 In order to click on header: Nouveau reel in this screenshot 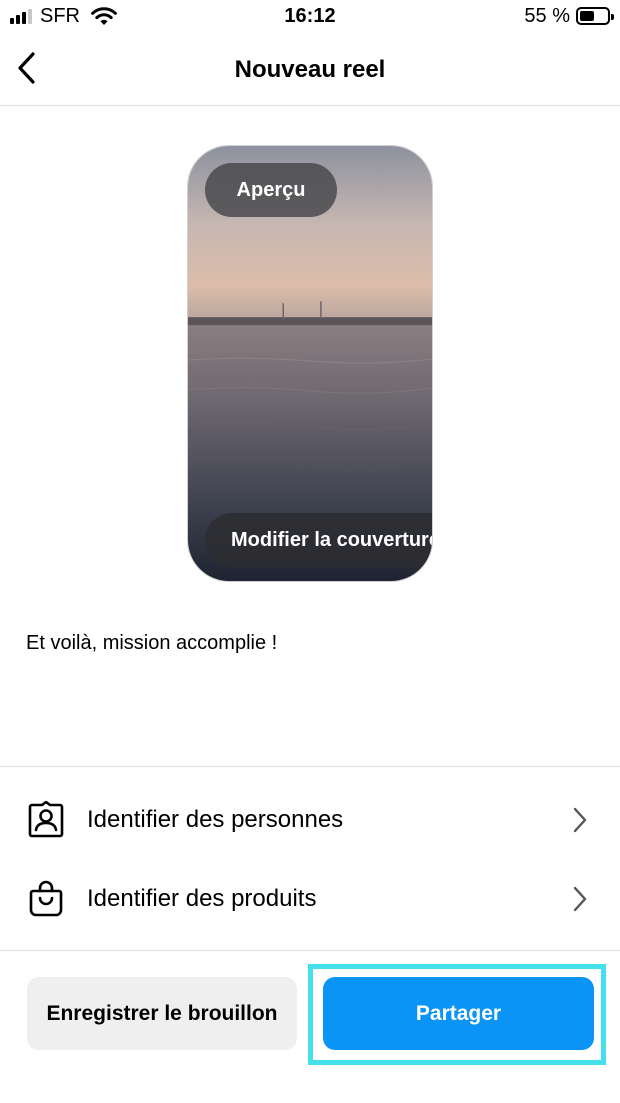, I will do `click(310, 70)`.